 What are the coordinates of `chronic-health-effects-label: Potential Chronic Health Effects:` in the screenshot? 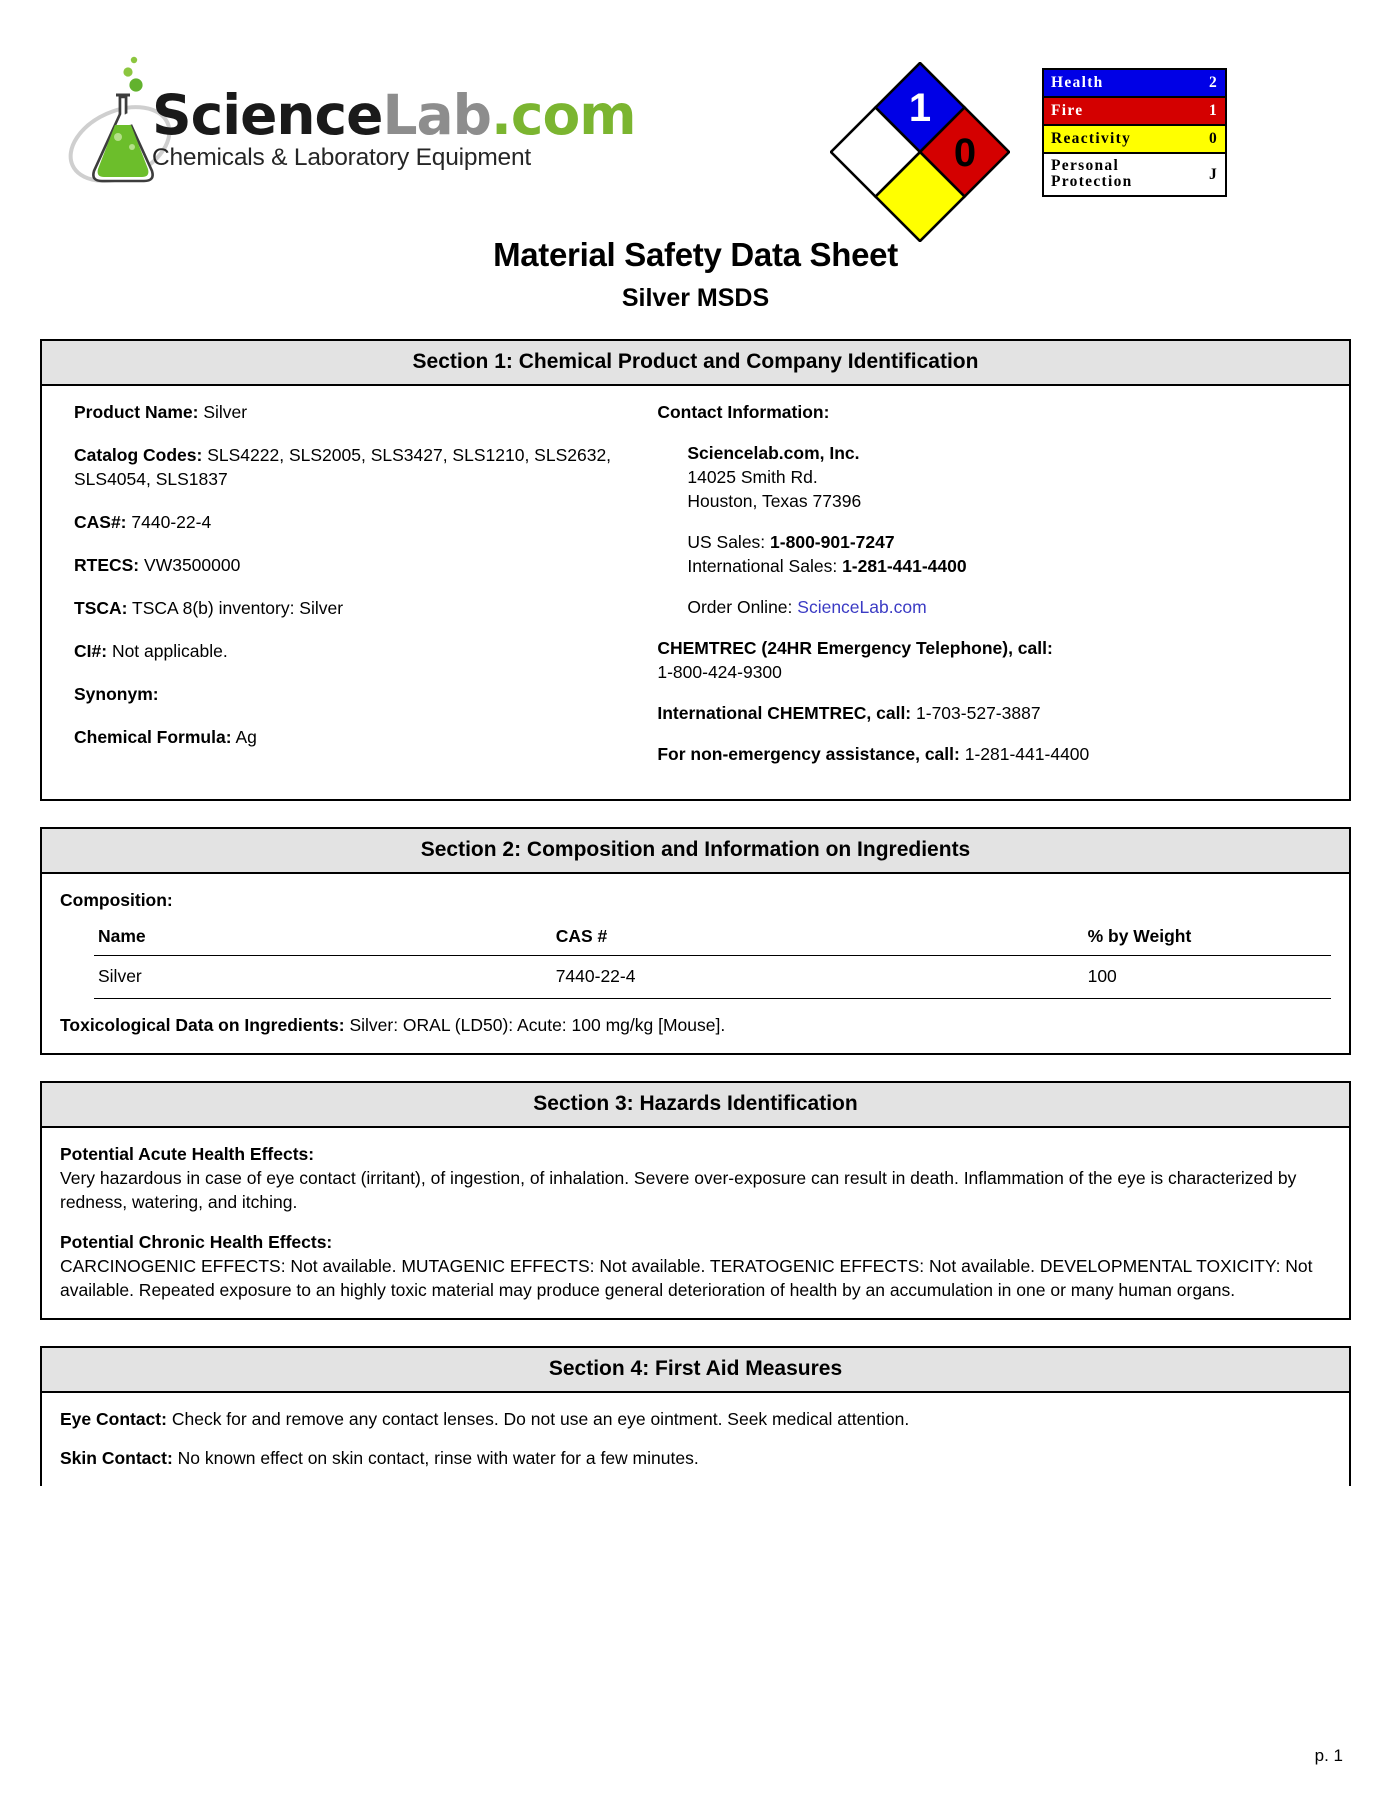 It's located at (196, 1242).